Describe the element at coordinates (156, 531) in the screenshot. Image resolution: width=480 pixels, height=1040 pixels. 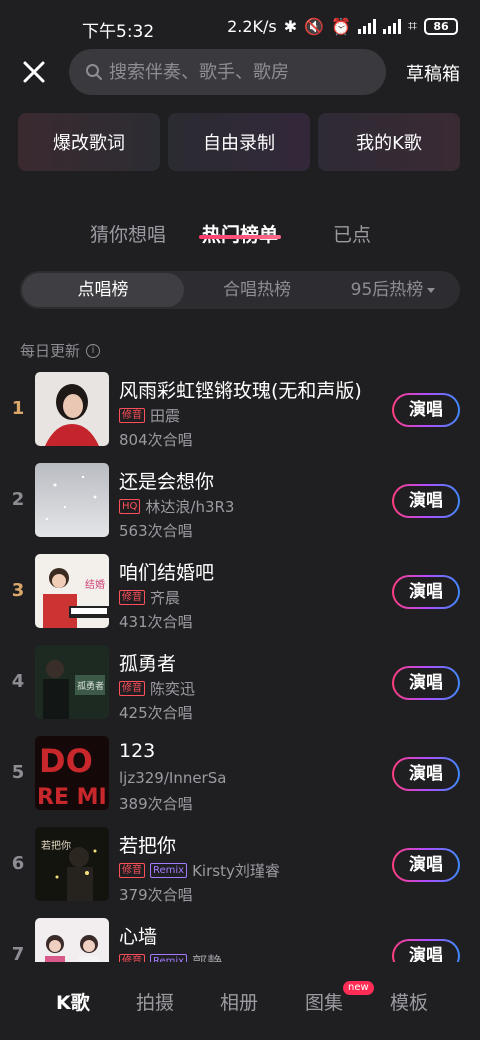
I see `song-count: 563次合唱` at that location.